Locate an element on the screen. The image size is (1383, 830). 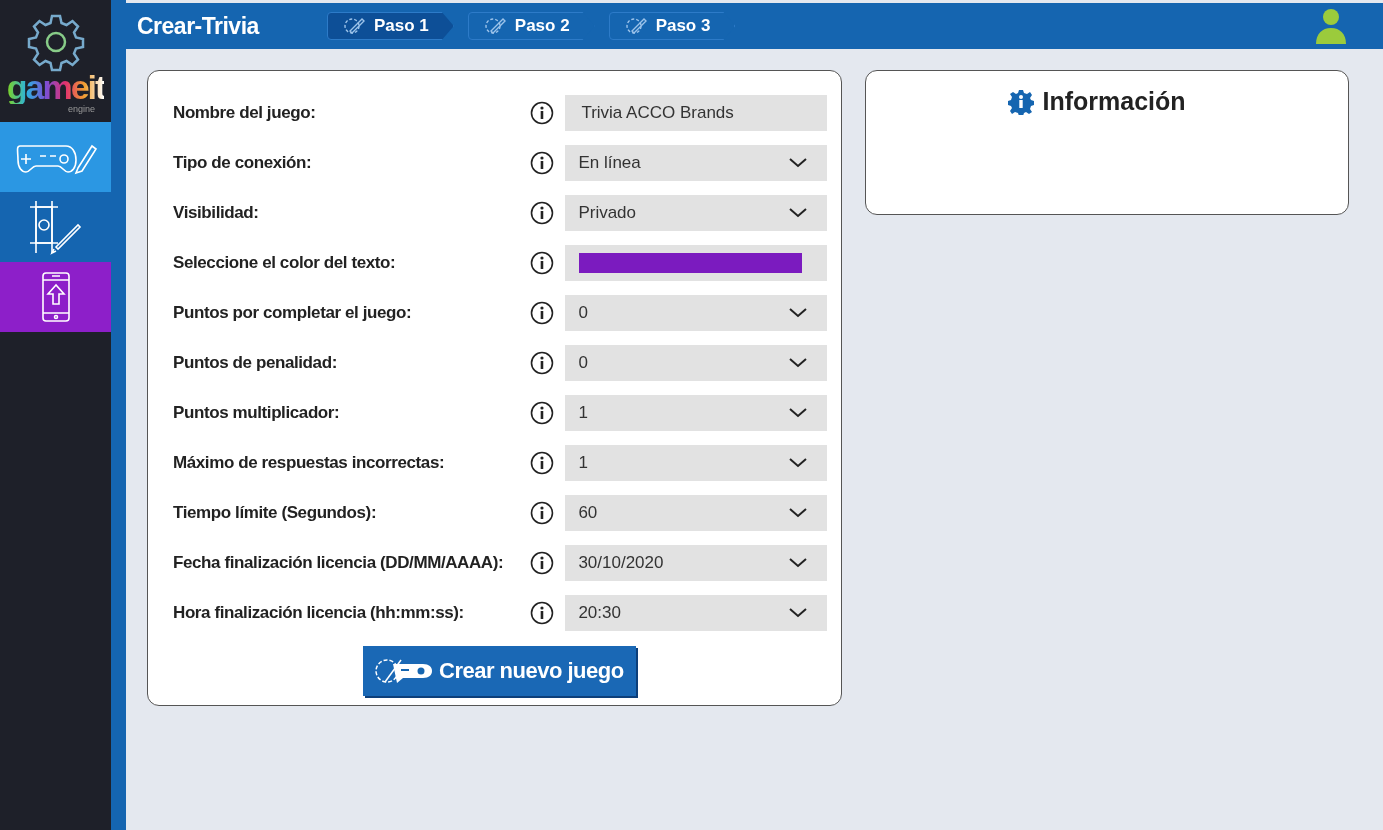
field-label: Puntos de penalidad: is located at coordinates (255, 363).